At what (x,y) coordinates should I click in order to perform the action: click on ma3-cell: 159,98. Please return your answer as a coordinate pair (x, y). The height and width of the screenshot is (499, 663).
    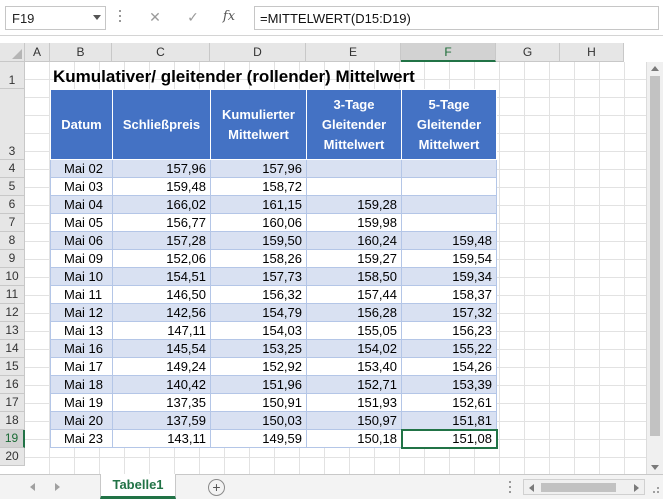
    Looking at the image, I should click on (354, 222).